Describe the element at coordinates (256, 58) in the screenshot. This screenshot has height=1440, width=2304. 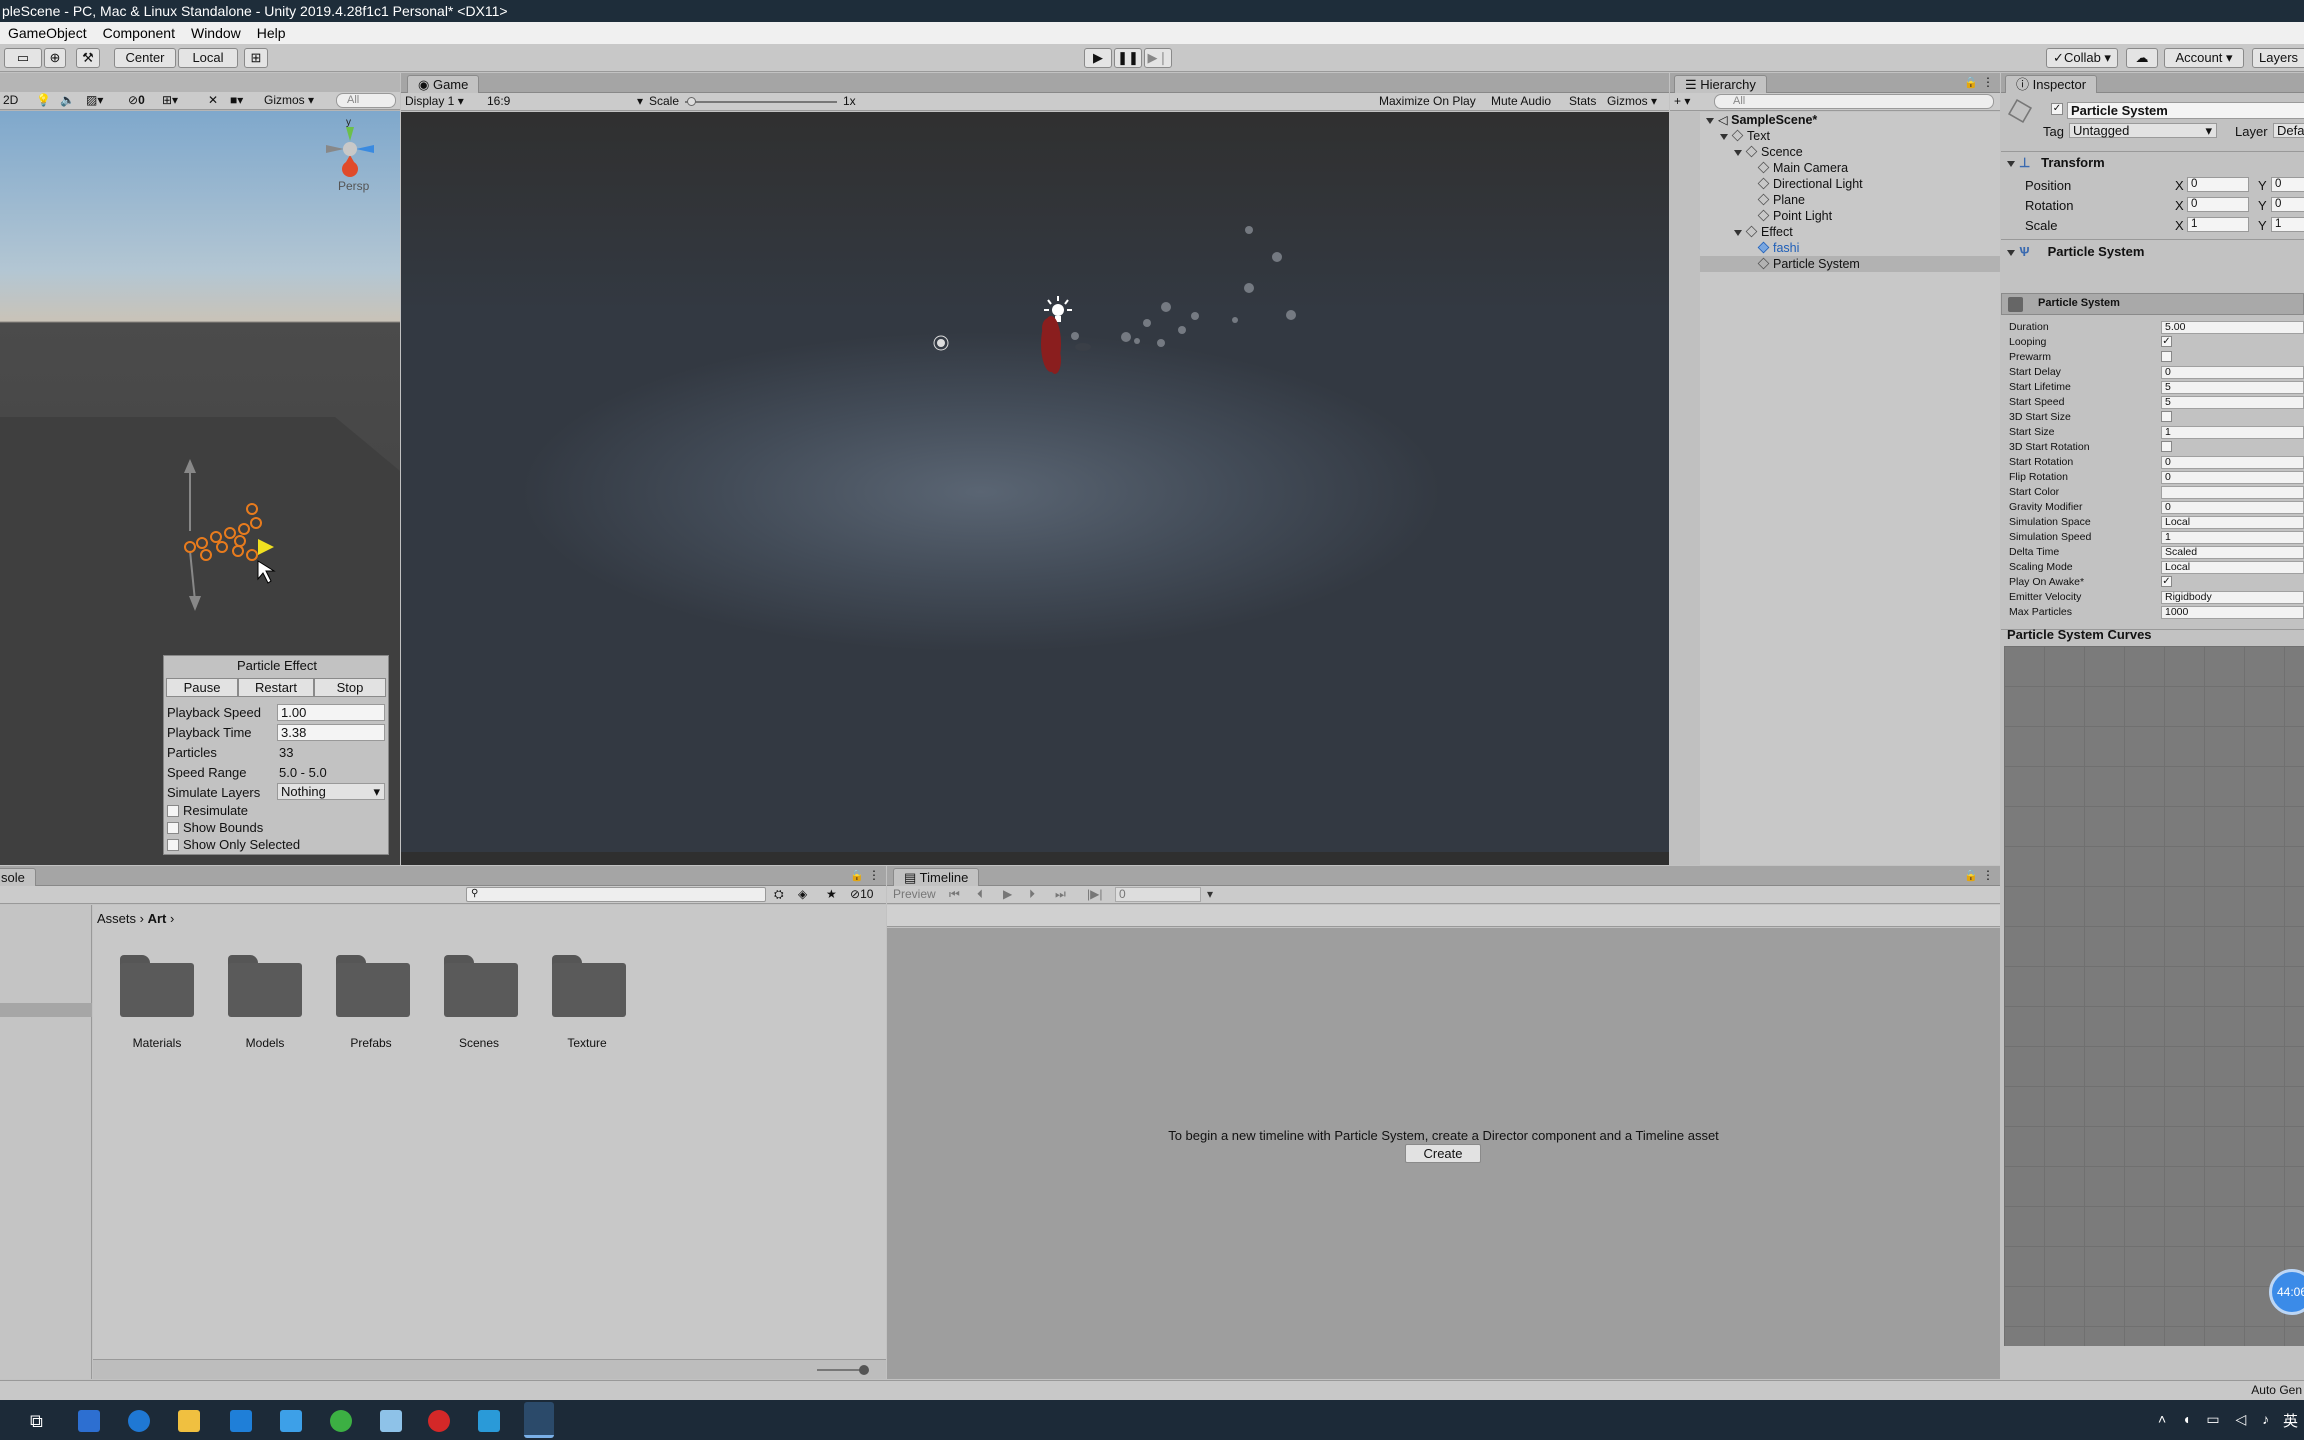
I see `grid-snap-button: ⊞` at that location.